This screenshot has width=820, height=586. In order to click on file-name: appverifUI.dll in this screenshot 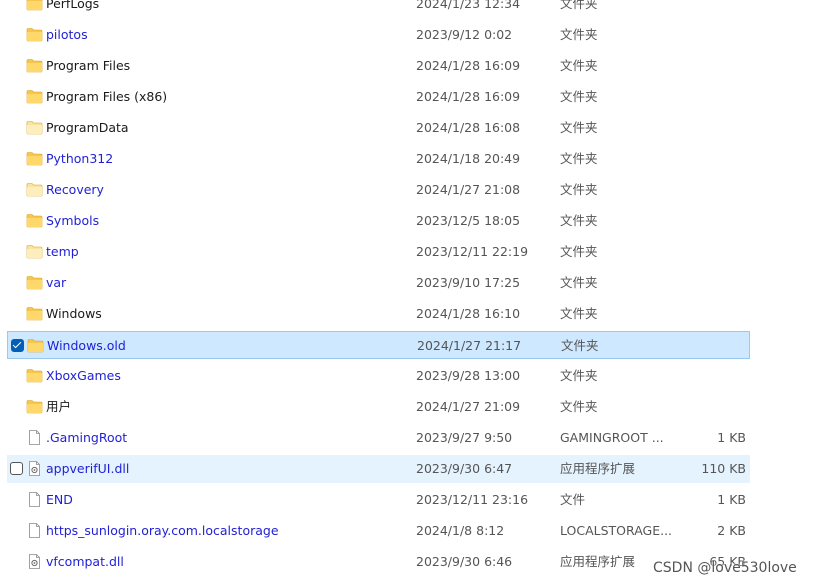, I will do `click(87, 469)`.